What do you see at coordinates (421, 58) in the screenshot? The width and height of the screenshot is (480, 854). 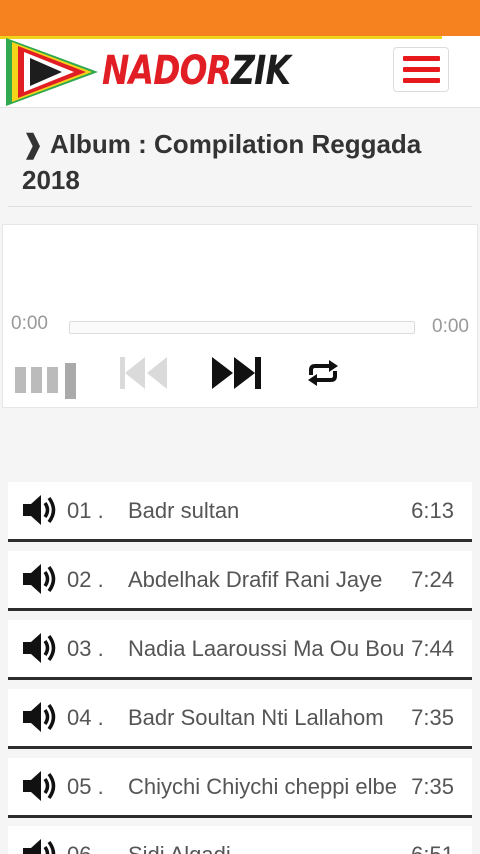 I see `hamburger-icon` at bounding box center [421, 58].